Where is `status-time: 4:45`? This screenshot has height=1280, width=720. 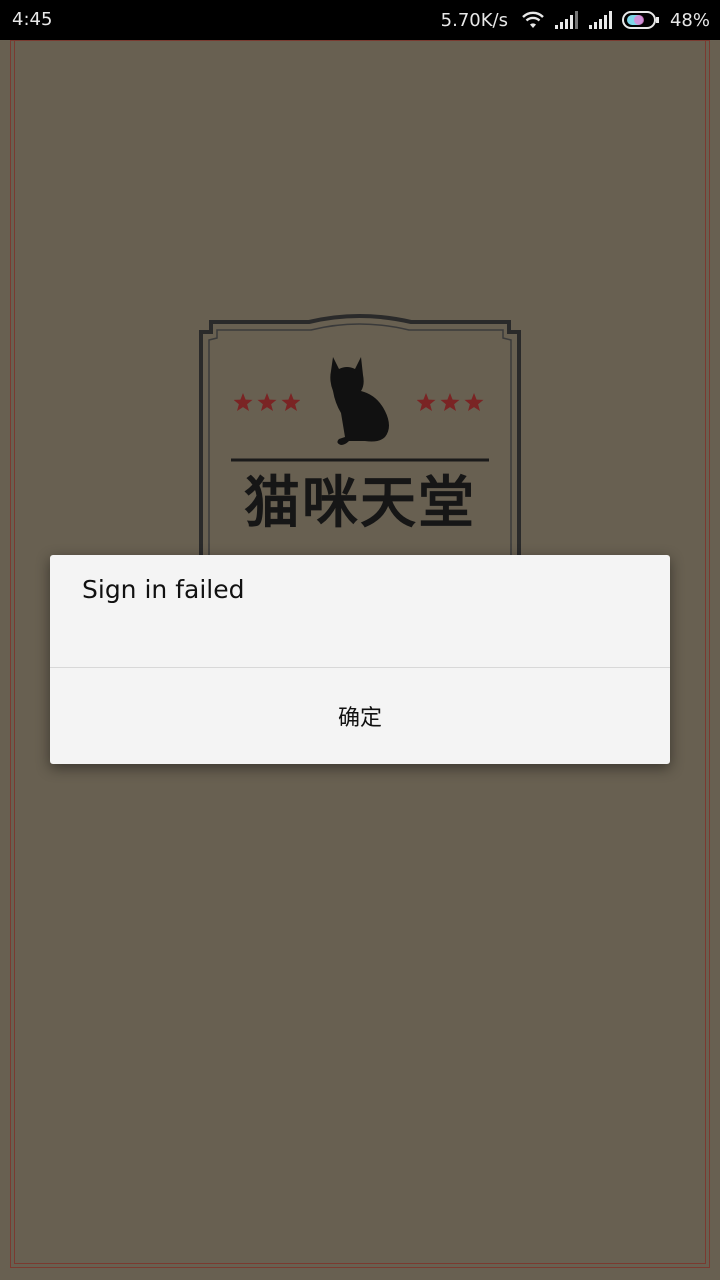
status-time: 4:45 is located at coordinates (32, 19).